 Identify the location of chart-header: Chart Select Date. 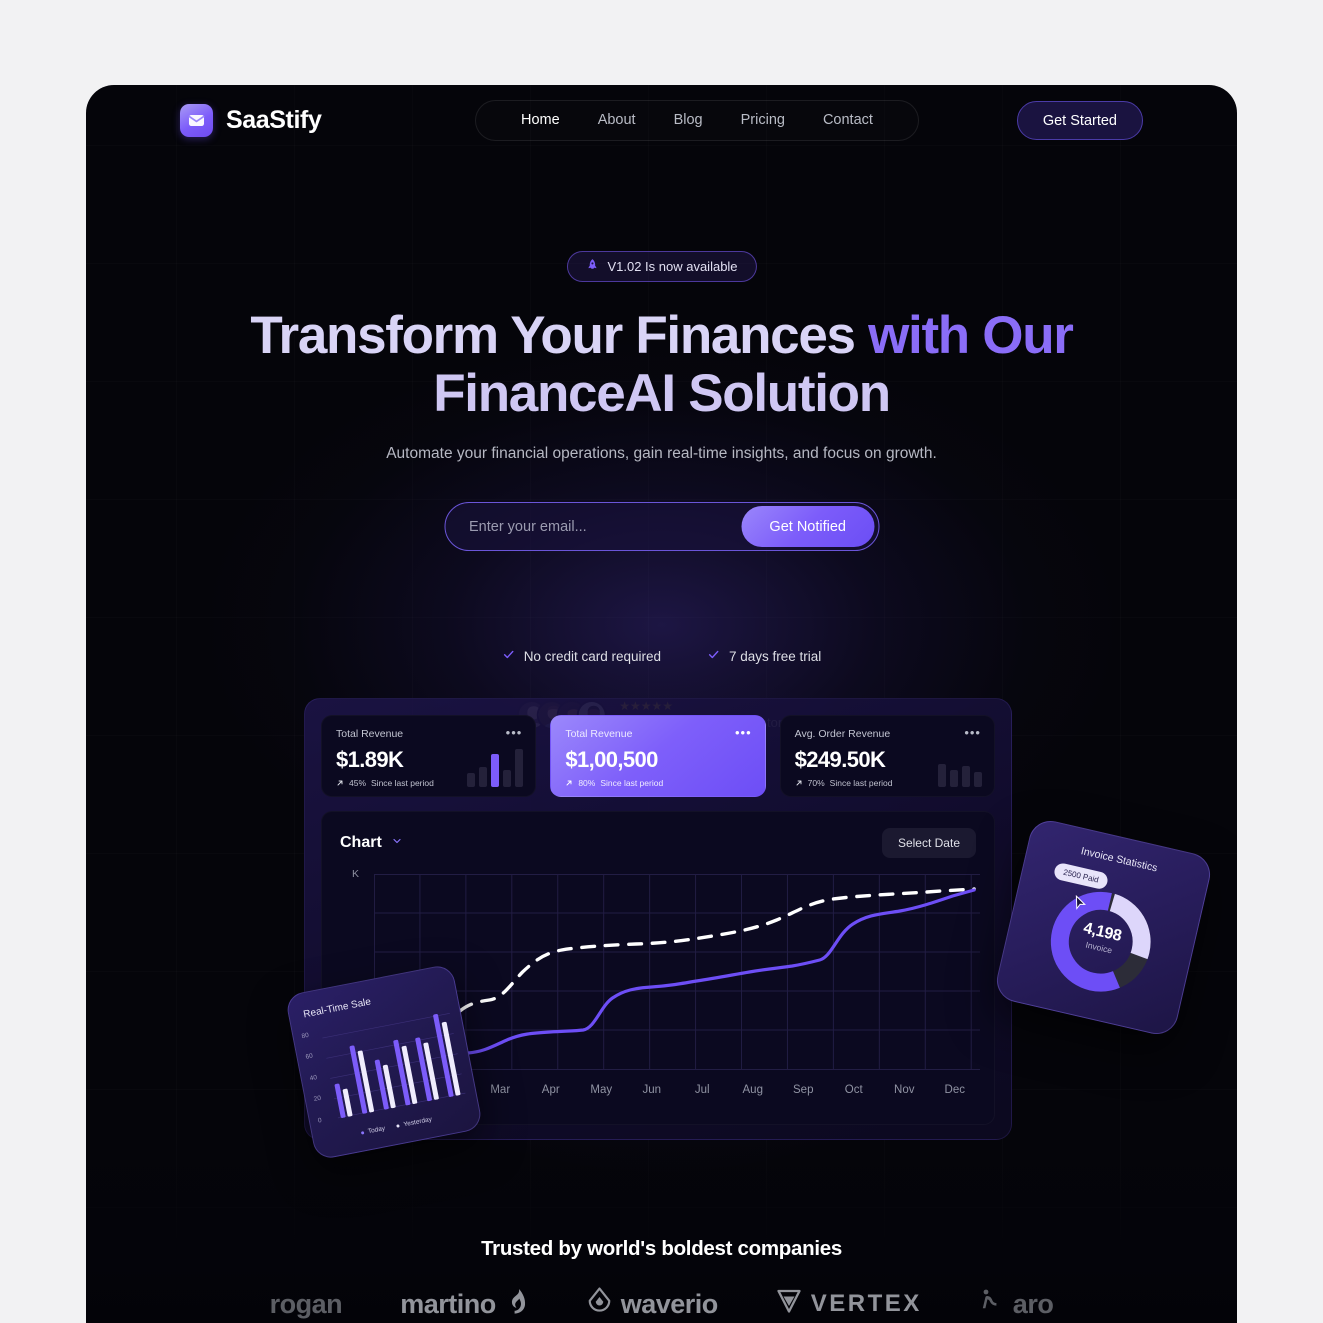
(658, 843).